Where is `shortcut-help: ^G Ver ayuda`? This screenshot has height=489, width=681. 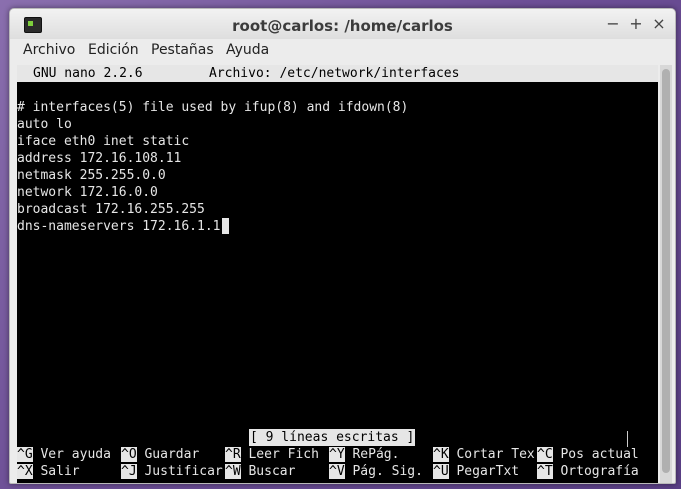
shortcut-help: ^G Ver ayuda is located at coordinates (64, 454).